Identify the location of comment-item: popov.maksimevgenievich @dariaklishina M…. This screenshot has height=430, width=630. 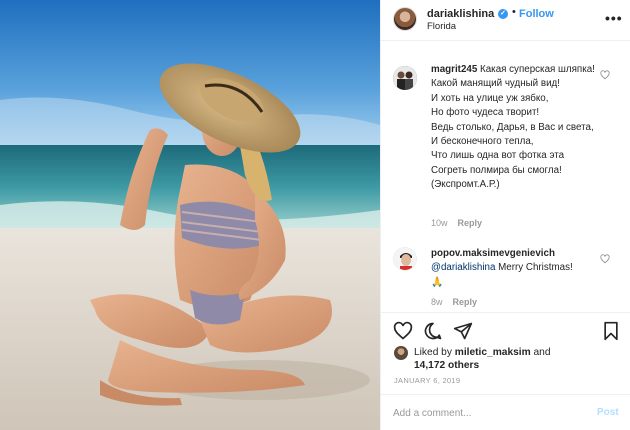
(505, 277).